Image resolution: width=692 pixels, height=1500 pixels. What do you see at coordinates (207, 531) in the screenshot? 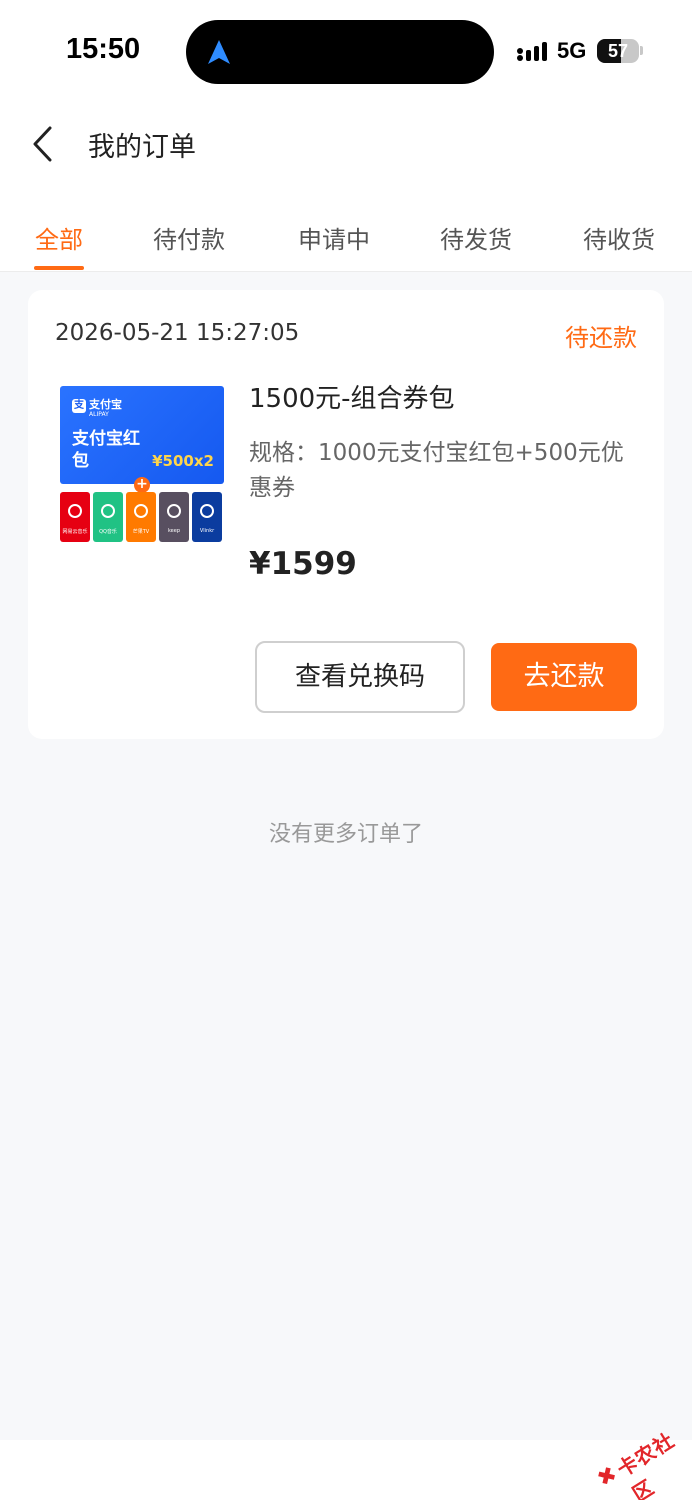
I see `tile-label: Vlinkr` at bounding box center [207, 531].